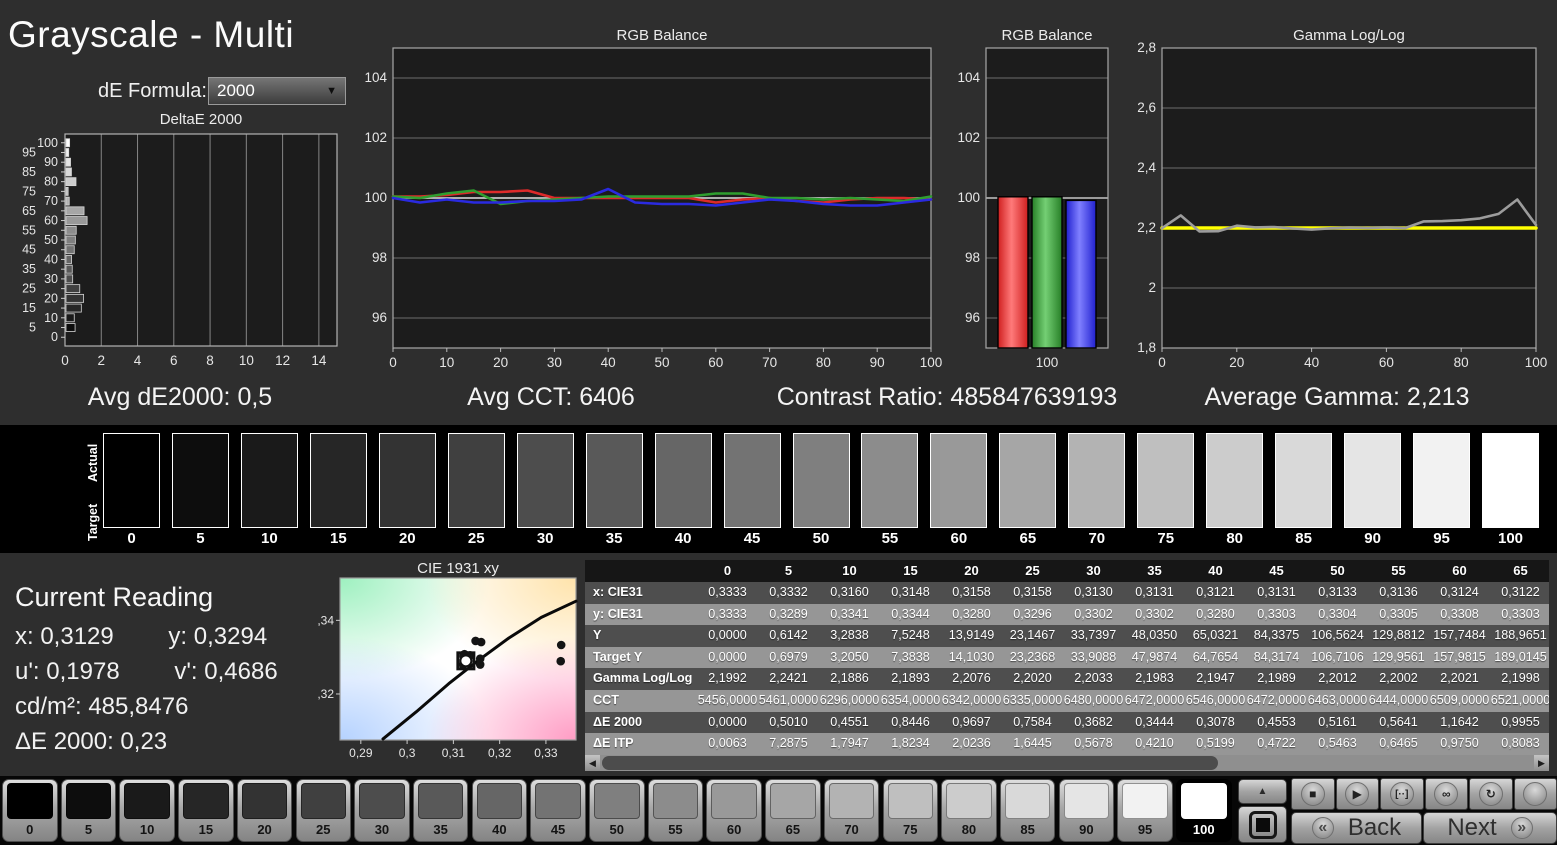 Image resolution: width=1557 pixels, height=845 pixels. Describe the element at coordinates (226, 671) in the screenshot. I see `reading-v: v': 0,4686` at that location.